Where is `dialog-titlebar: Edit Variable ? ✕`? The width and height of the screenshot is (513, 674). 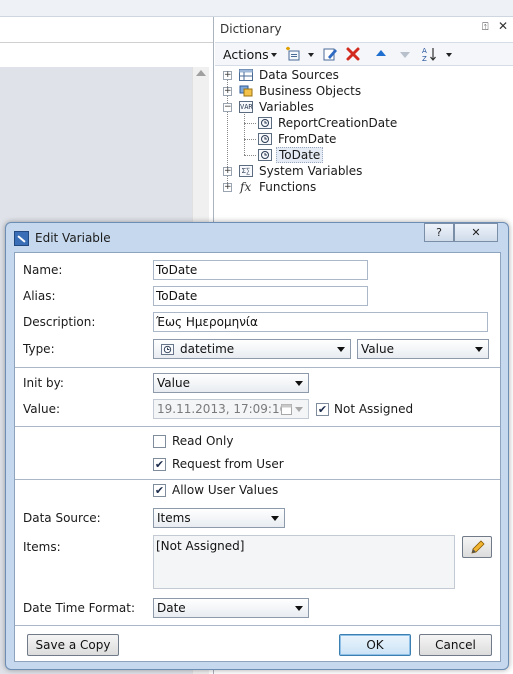
dialog-titlebar: Edit Variable ? ✕ is located at coordinates (257, 237).